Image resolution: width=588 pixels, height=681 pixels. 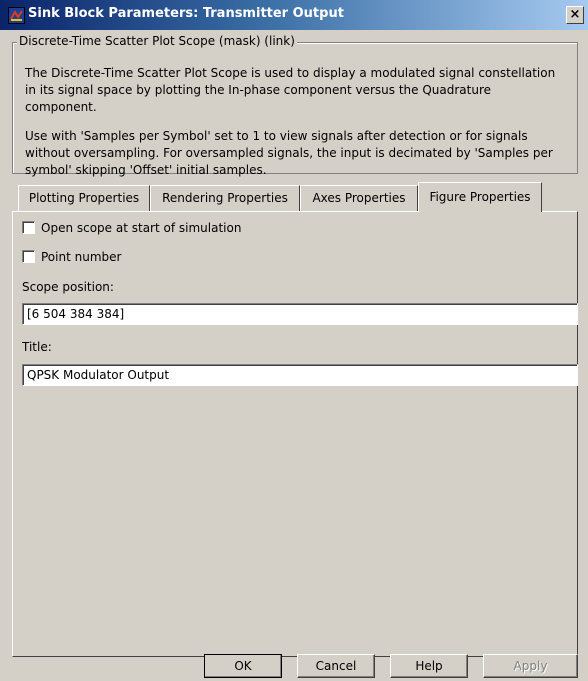 I want to click on title-field, so click(x=300, y=375).